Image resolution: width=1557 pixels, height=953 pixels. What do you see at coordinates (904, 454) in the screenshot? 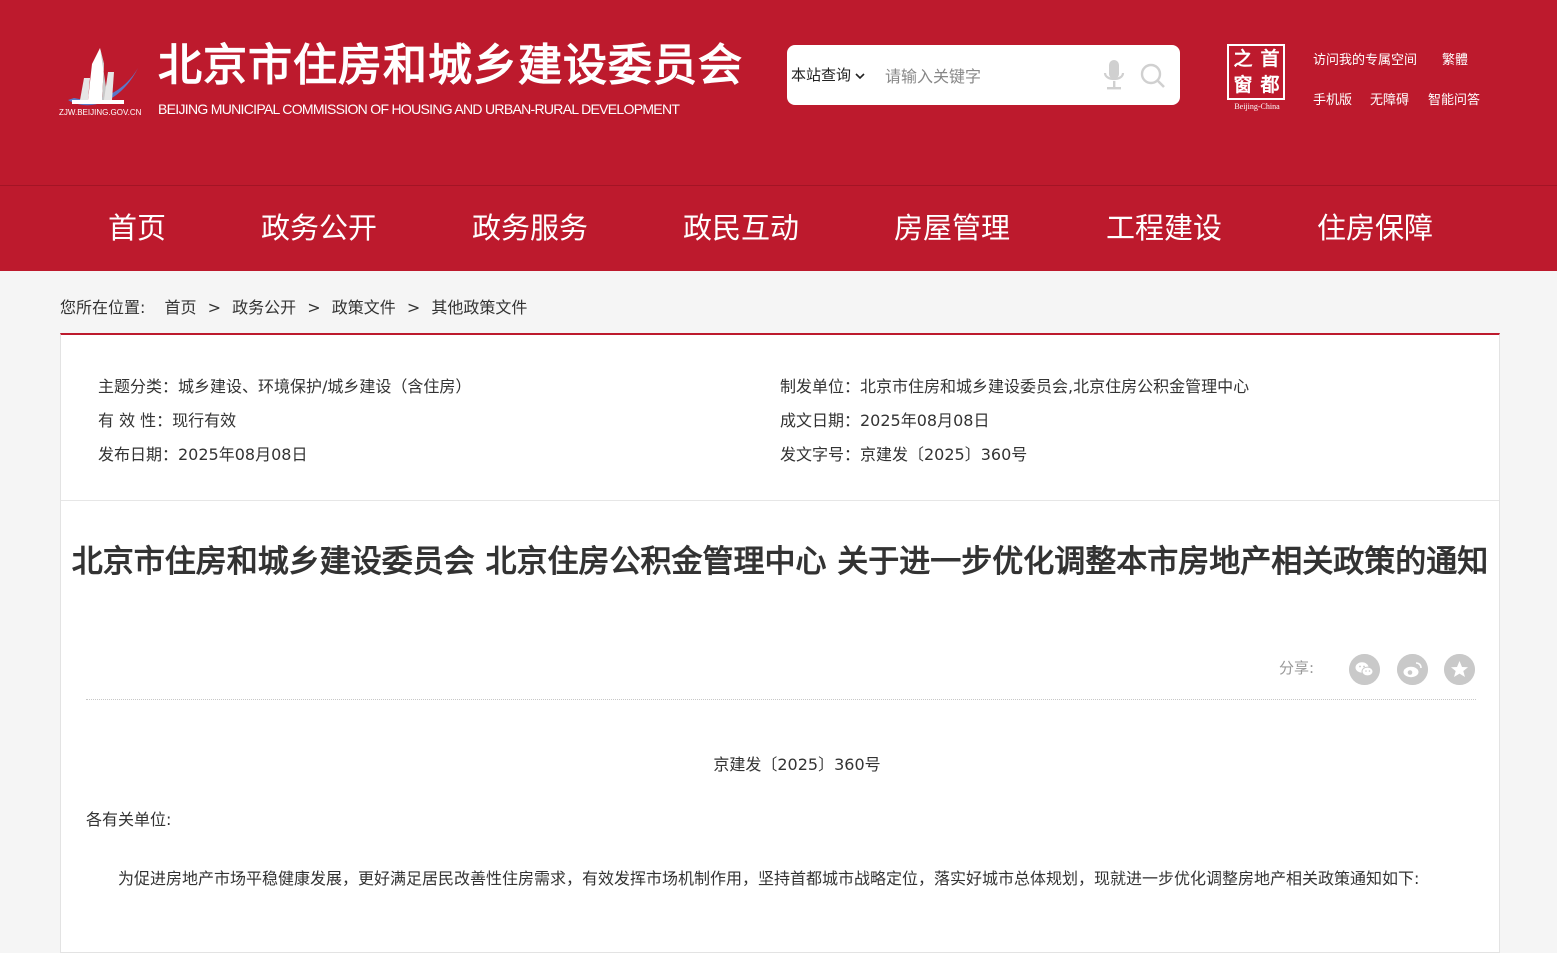
I see `meta-doc-number: 发文字号：京建发〔2025〕360号` at bounding box center [904, 454].